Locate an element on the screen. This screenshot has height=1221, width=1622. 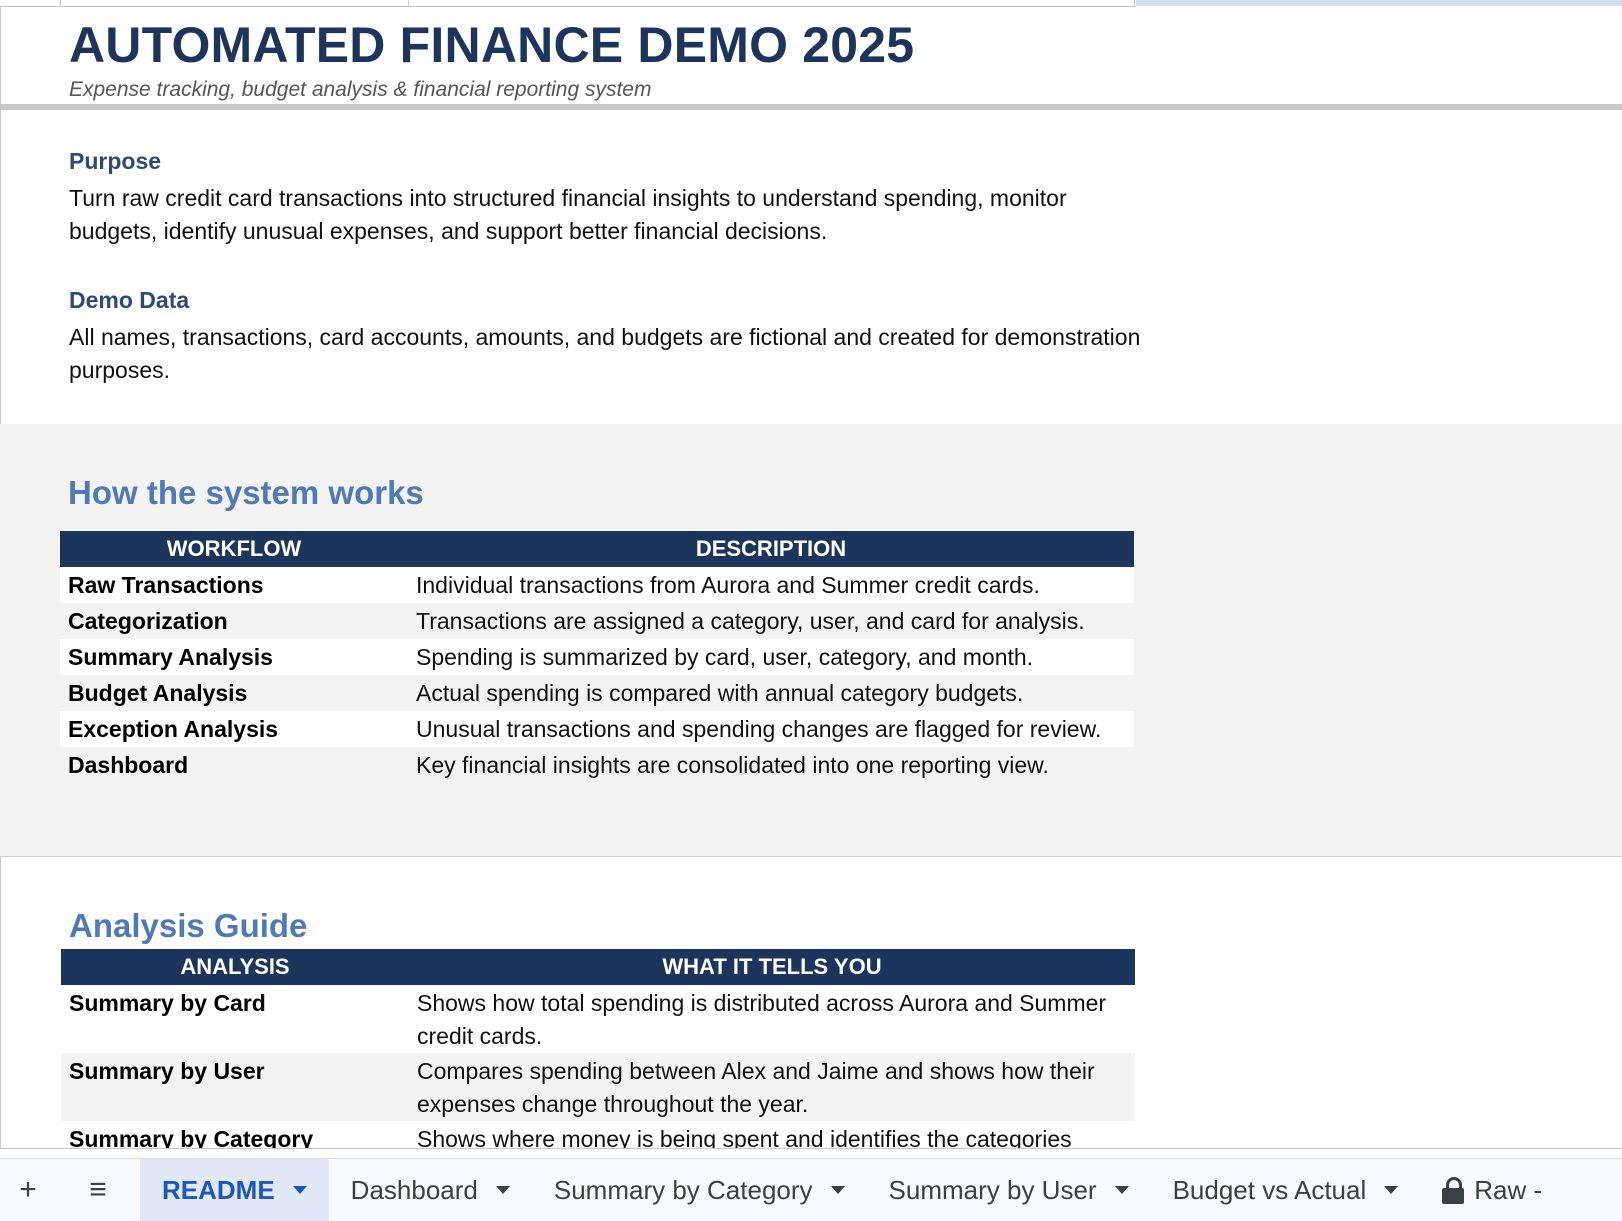
workflow-cell: Dashboard is located at coordinates (234, 765).